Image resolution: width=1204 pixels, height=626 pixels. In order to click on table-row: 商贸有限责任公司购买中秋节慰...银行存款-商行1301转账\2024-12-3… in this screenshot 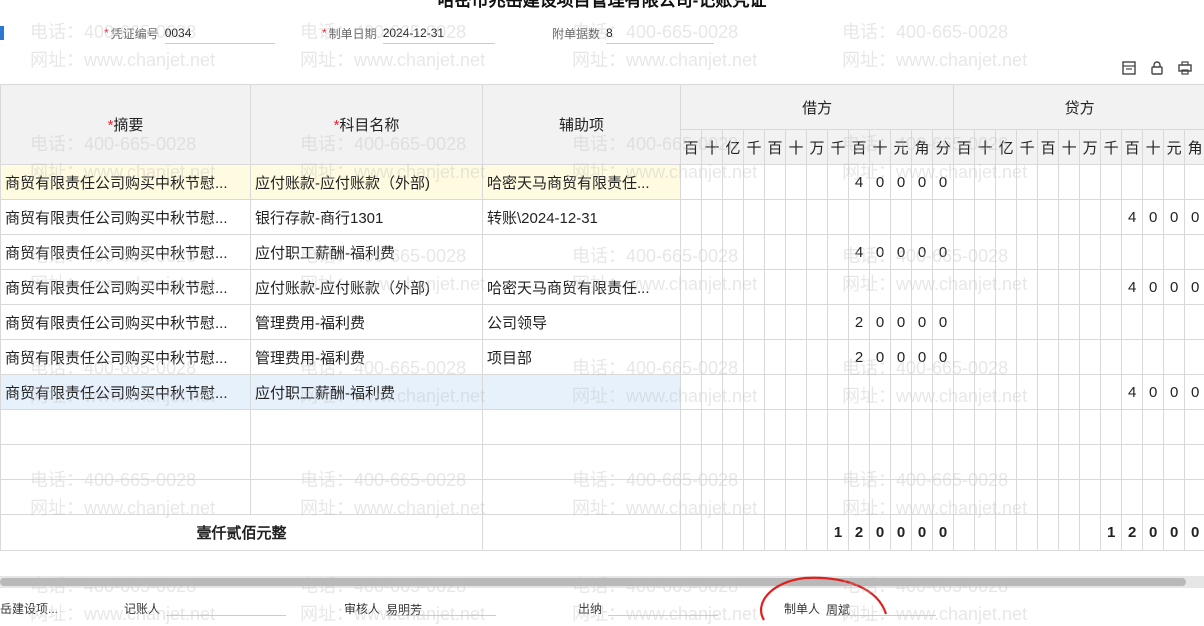, I will do `click(602, 217)`.